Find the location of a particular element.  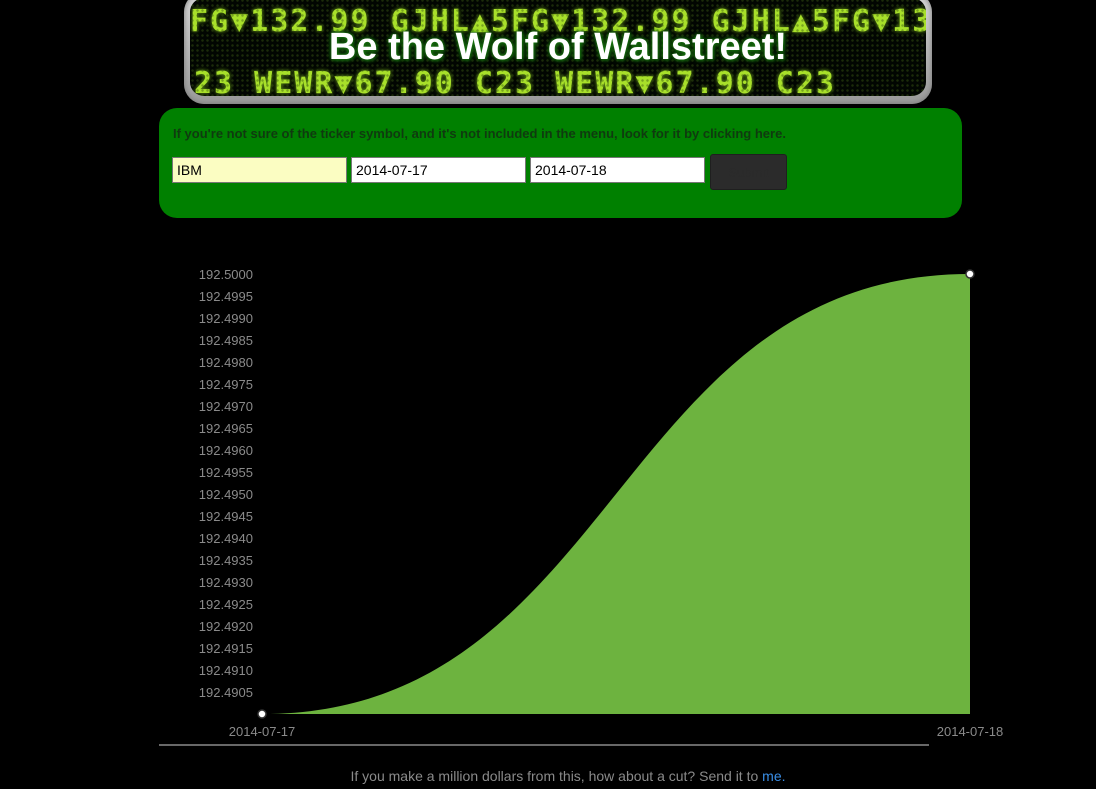

y-tick-label: 192.4985 is located at coordinates (226, 340).